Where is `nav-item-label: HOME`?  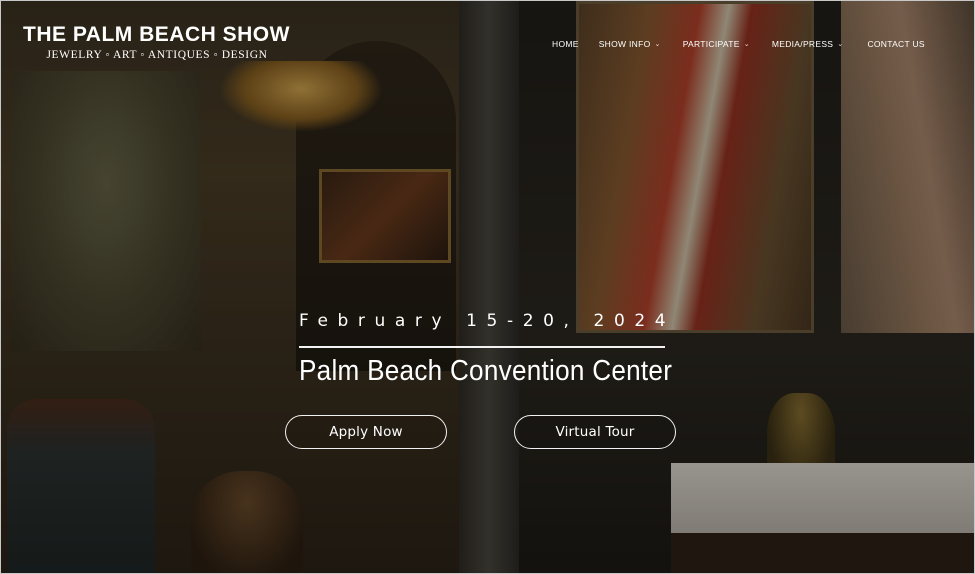
nav-item-label: HOME is located at coordinates (565, 44).